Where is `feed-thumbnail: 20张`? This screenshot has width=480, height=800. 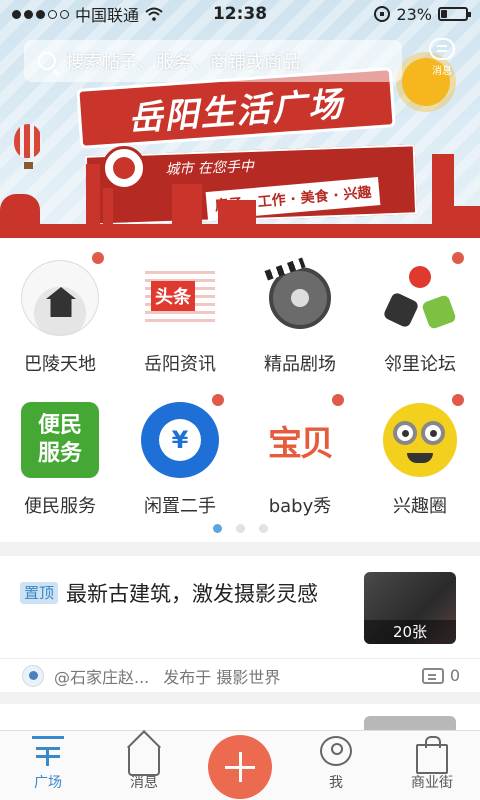
feed-thumbnail: 20张 is located at coordinates (410, 608).